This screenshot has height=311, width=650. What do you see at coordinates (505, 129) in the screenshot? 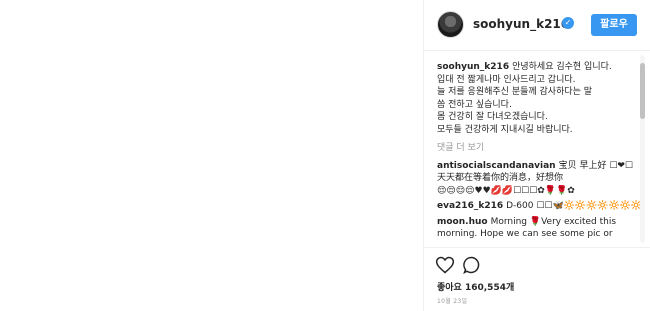
I see `caption-line: 모두들 건강하게 지내시길 바랍니다.` at bounding box center [505, 129].